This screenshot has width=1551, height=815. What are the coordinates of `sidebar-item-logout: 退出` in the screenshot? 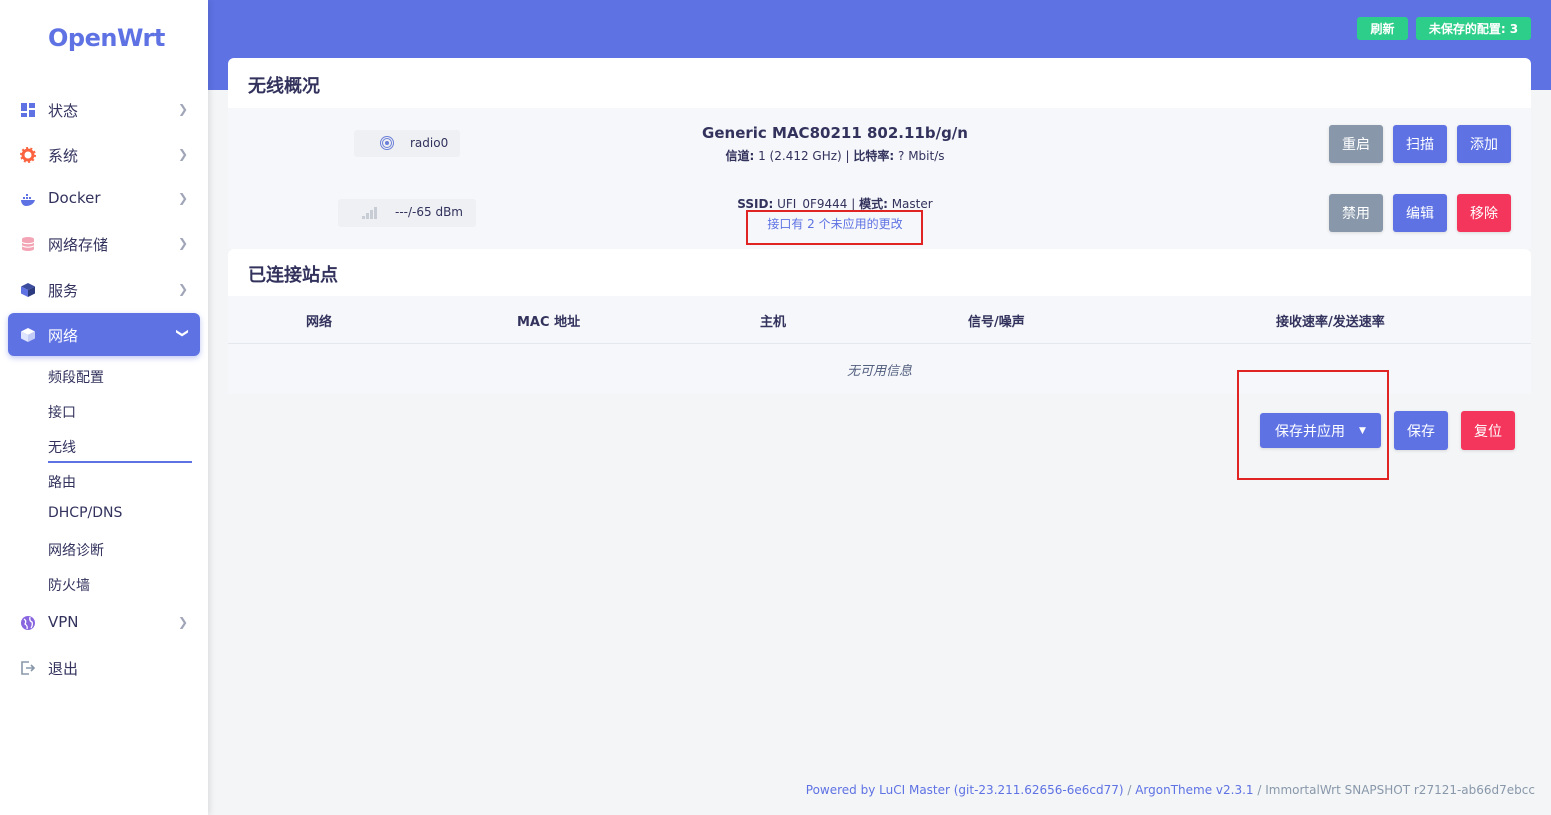 It's located at (104, 668).